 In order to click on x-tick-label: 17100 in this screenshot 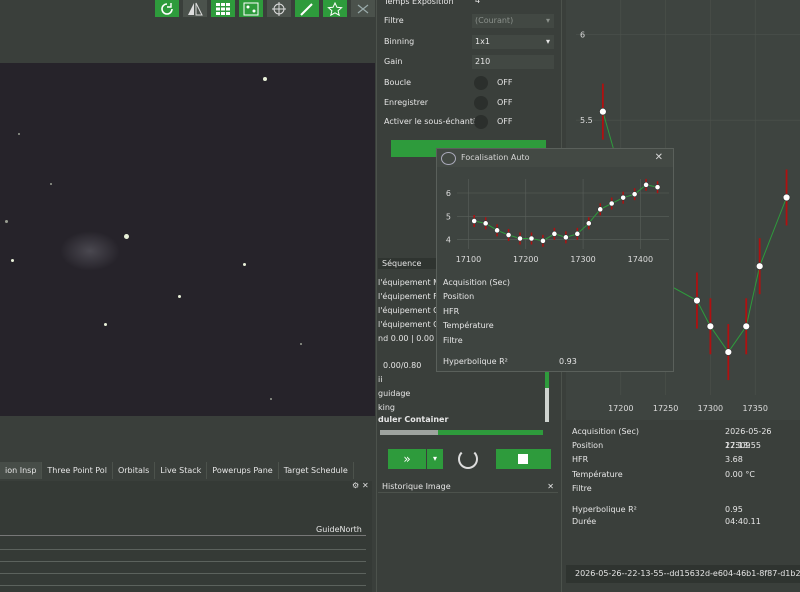, I will do `click(468, 259)`.